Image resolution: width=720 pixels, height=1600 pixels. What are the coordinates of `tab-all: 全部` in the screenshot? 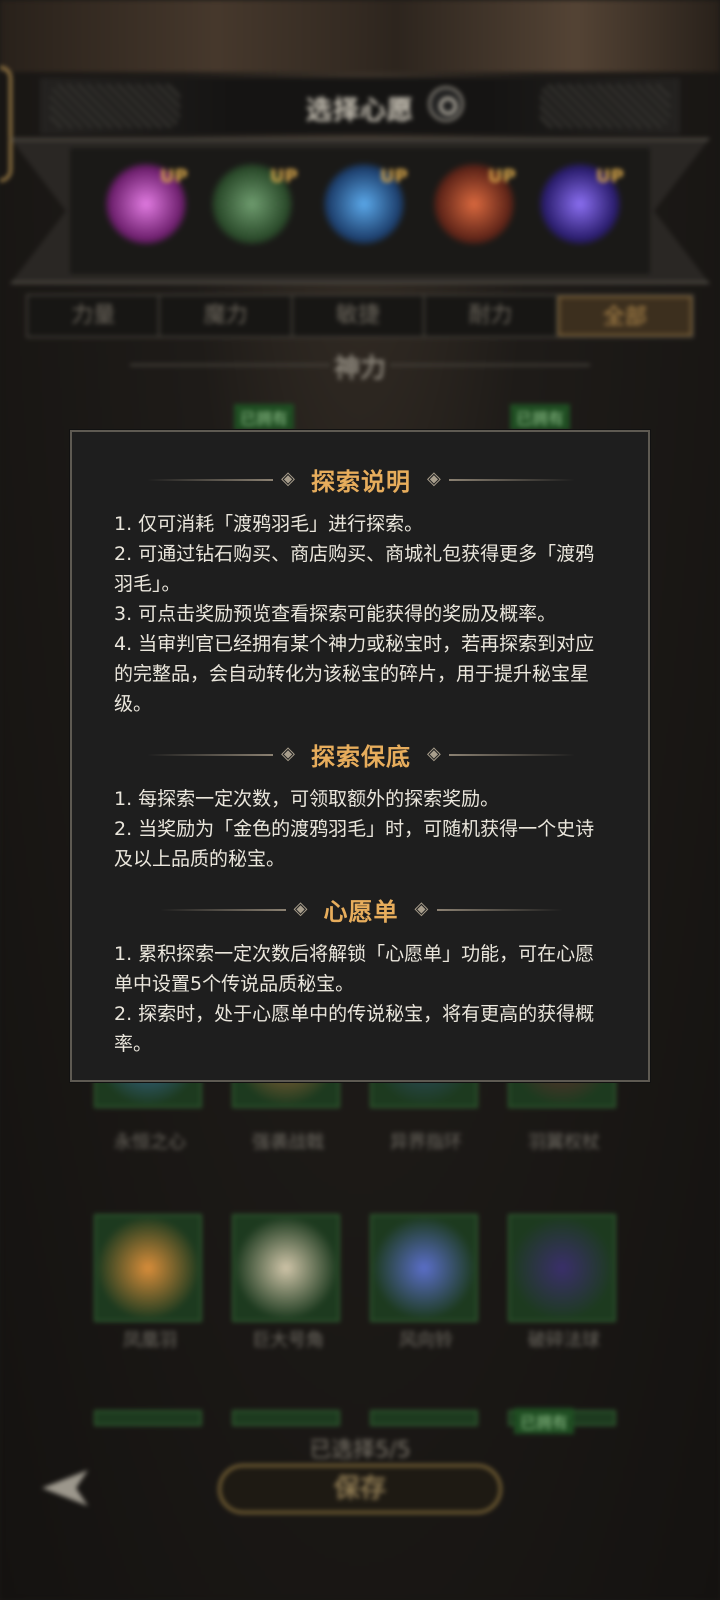 It's located at (625, 316).